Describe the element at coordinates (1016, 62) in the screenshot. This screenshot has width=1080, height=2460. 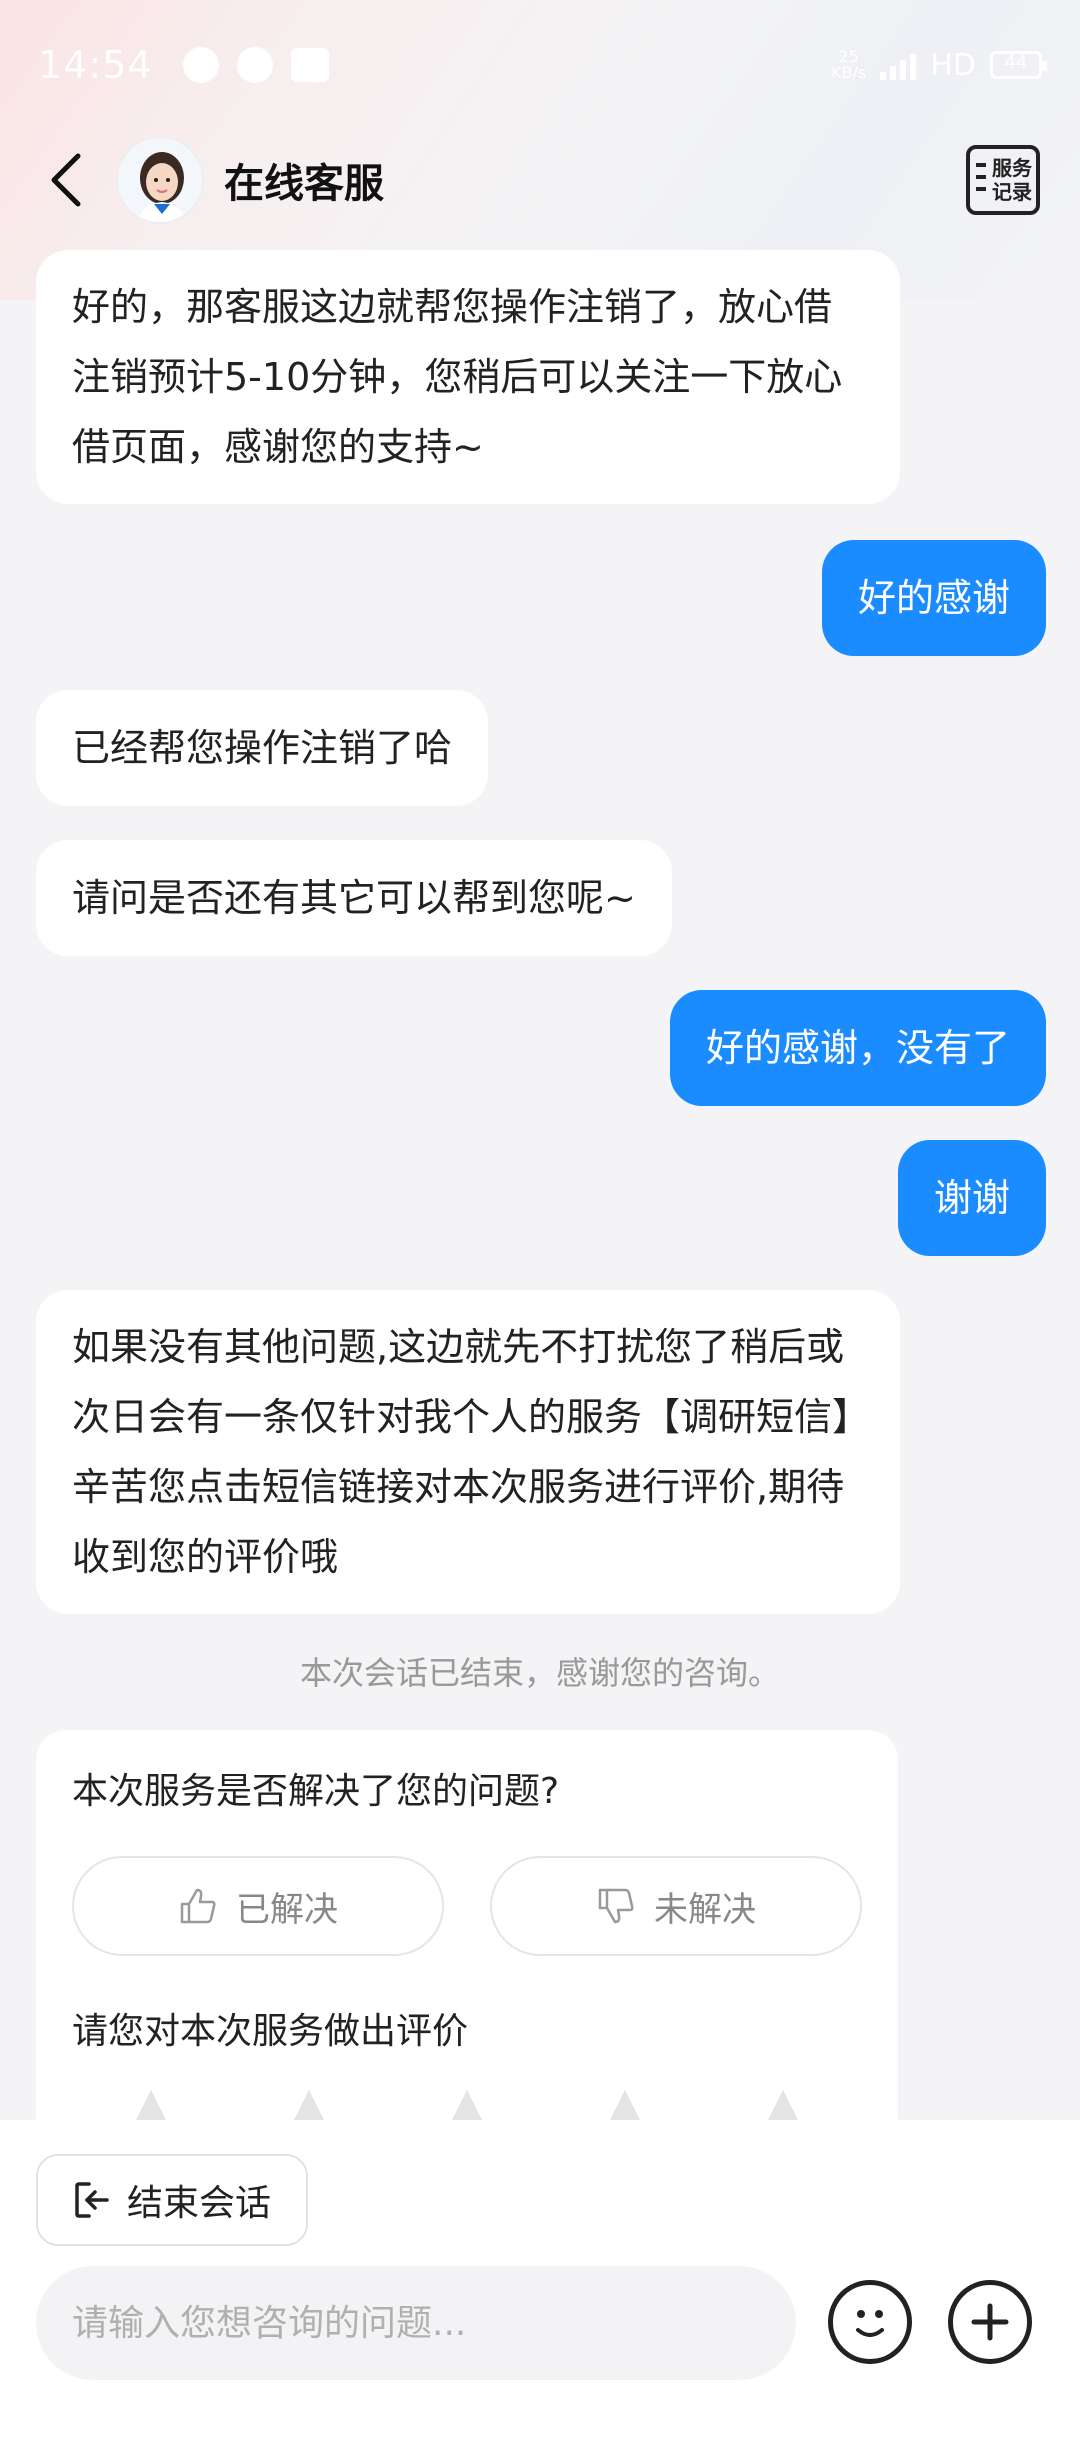
I see `battery-level: 44` at that location.